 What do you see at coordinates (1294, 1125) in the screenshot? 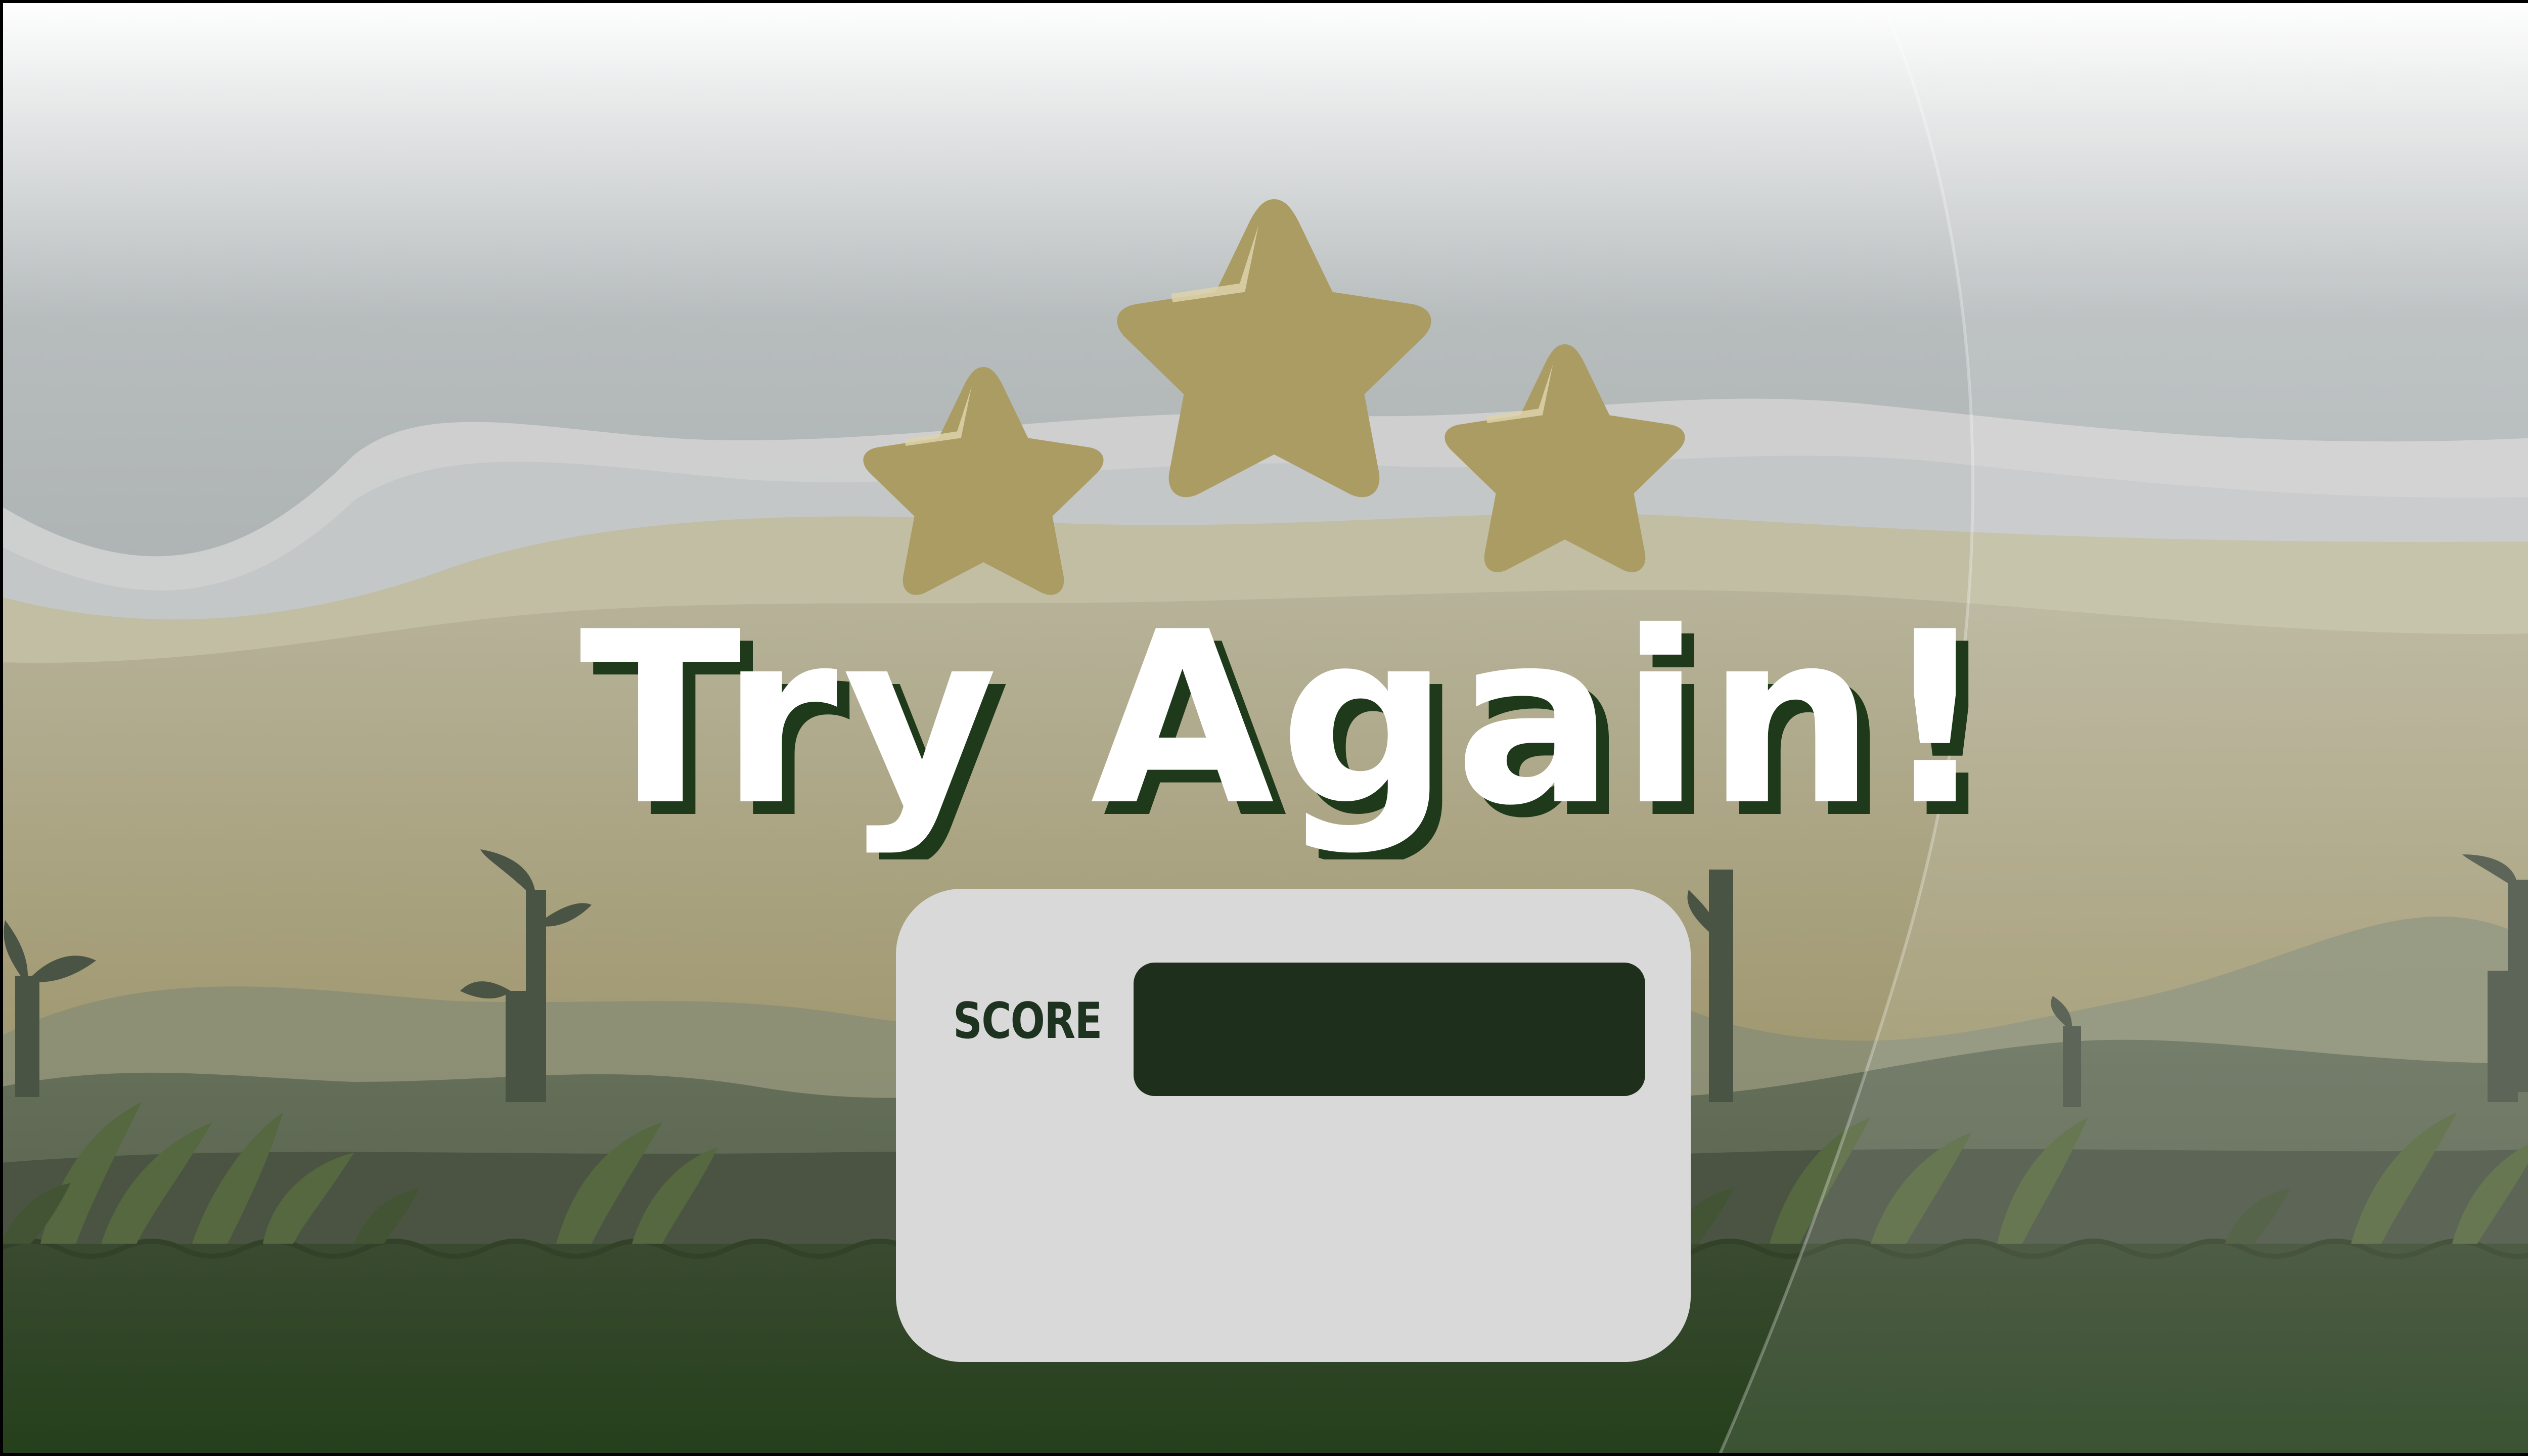
I see `score-panel: SCORE` at bounding box center [1294, 1125].